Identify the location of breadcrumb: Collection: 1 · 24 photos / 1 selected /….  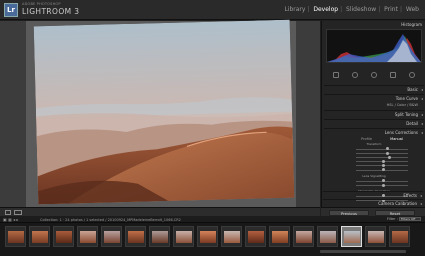
(110, 220).